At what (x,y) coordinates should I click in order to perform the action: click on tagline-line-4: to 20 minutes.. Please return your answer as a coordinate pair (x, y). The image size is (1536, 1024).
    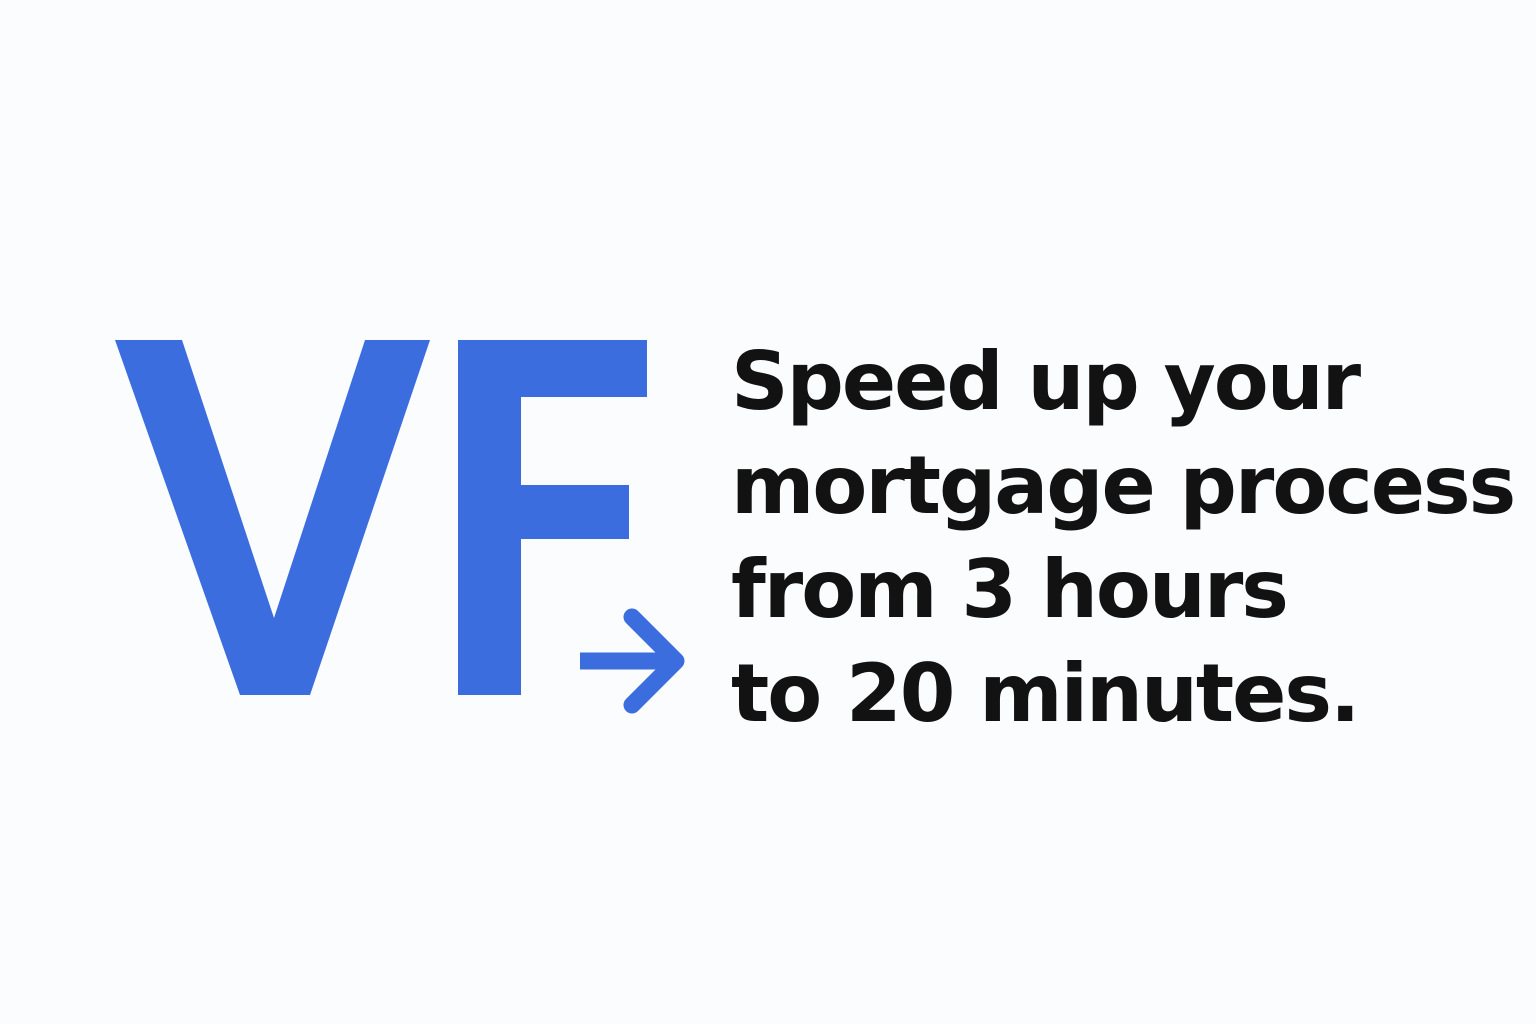
    Looking at the image, I should click on (1045, 693).